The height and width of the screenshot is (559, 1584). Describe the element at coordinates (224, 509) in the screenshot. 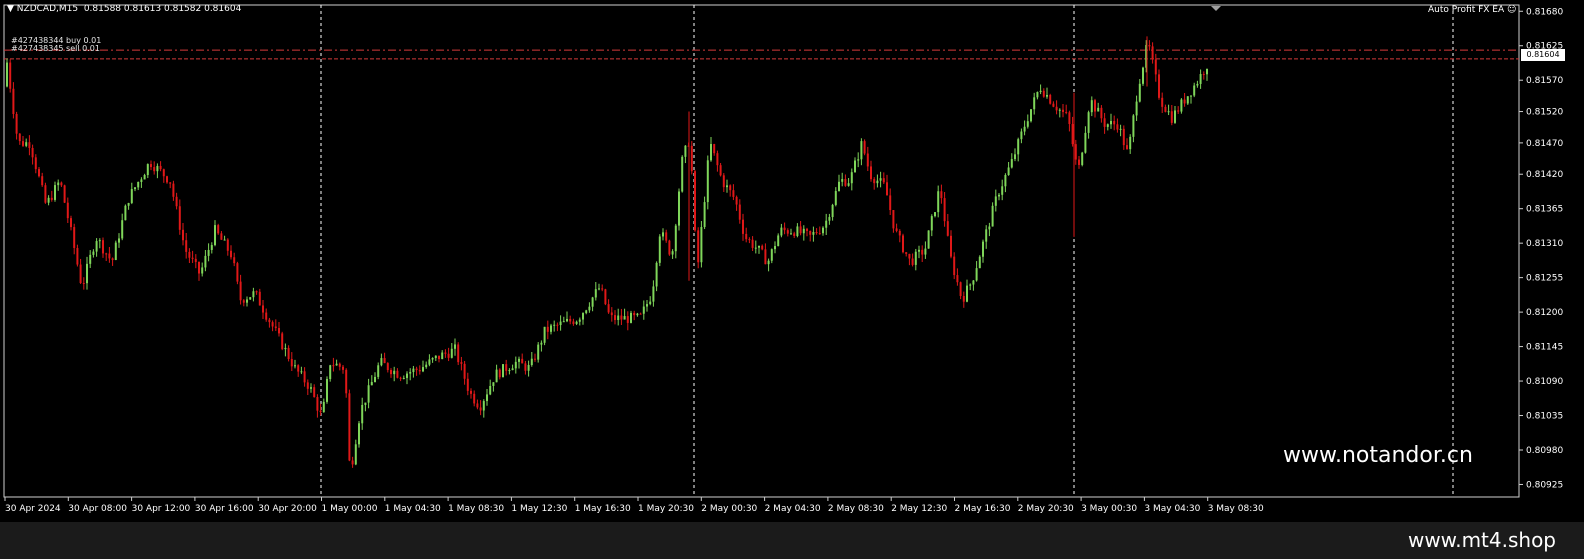

I see `x-tick-label: 30 Apr 16:00` at that location.